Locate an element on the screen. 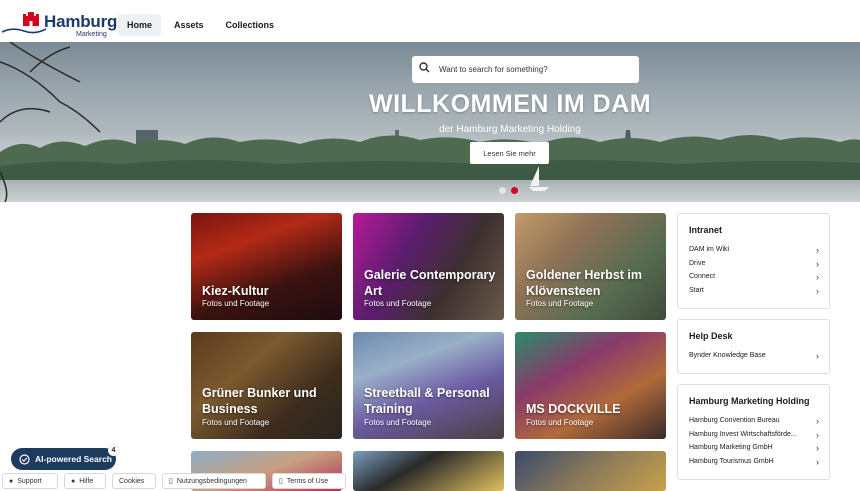 Image resolution: width=860 pixels, height=491 pixels. footer-link-label: Support is located at coordinates (29, 481).